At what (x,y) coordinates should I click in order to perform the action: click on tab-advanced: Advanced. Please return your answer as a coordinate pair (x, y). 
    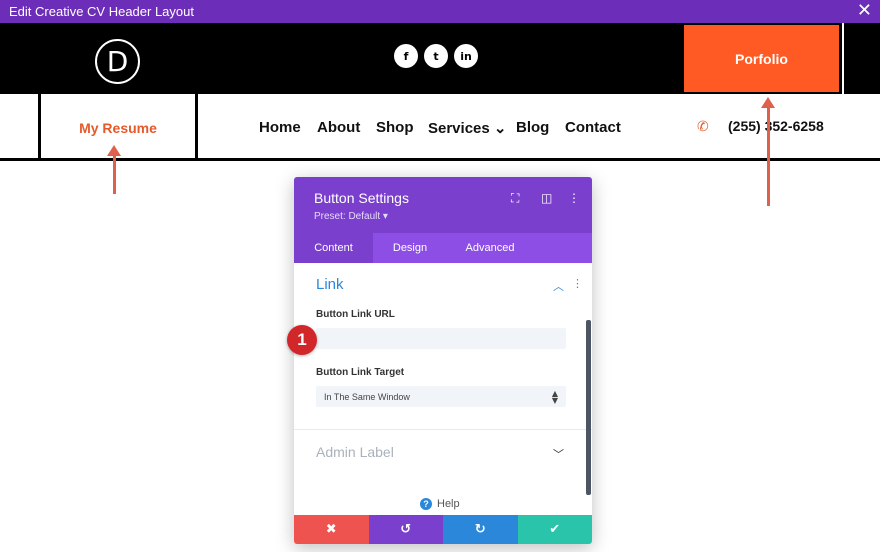
    Looking at the image, I should click on (490, 248).